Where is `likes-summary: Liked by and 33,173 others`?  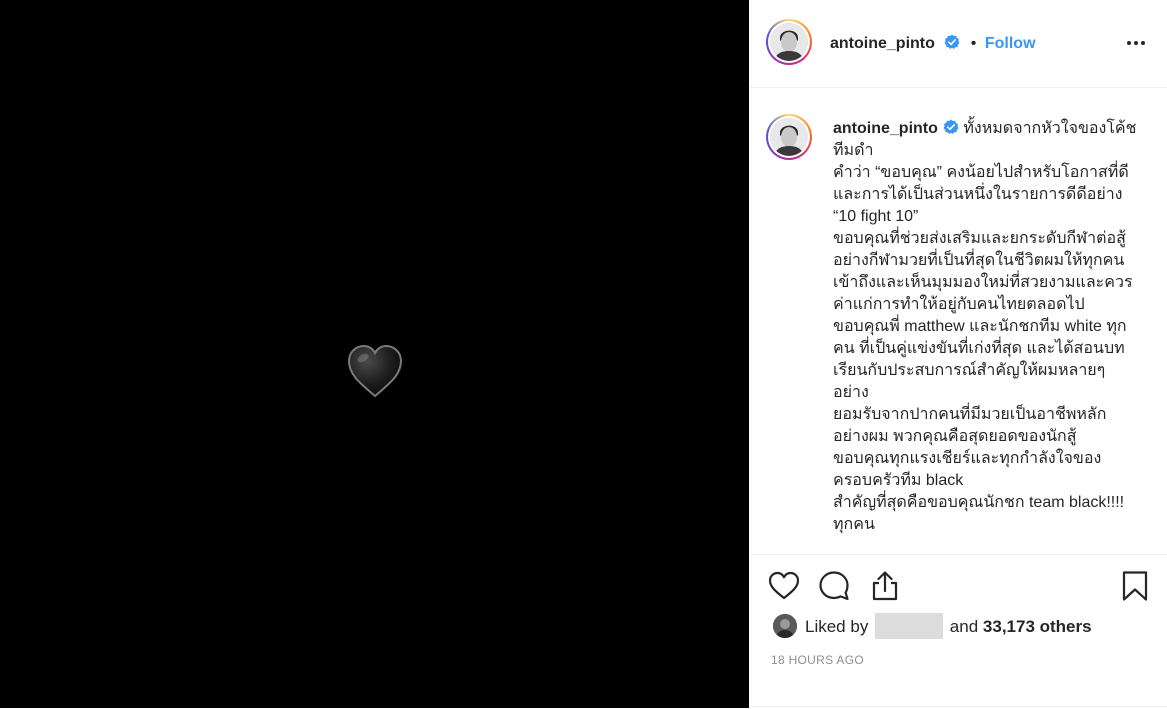
likes-summary: Liked by and 33,173 others is located at coordinates (932, 626).